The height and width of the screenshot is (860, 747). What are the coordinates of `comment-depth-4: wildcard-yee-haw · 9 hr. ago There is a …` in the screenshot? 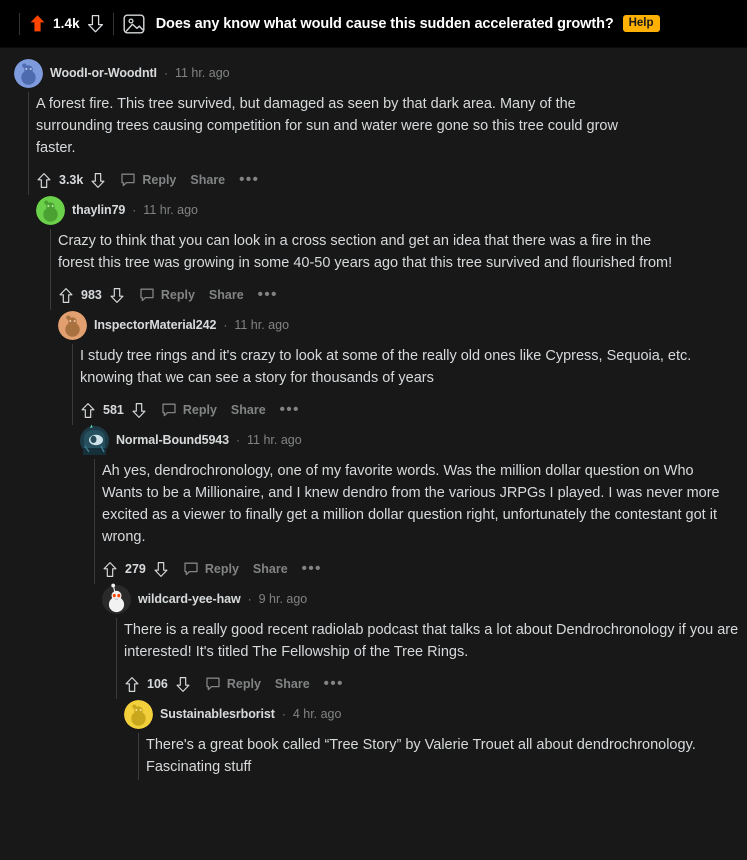 It's located at (424, 641).